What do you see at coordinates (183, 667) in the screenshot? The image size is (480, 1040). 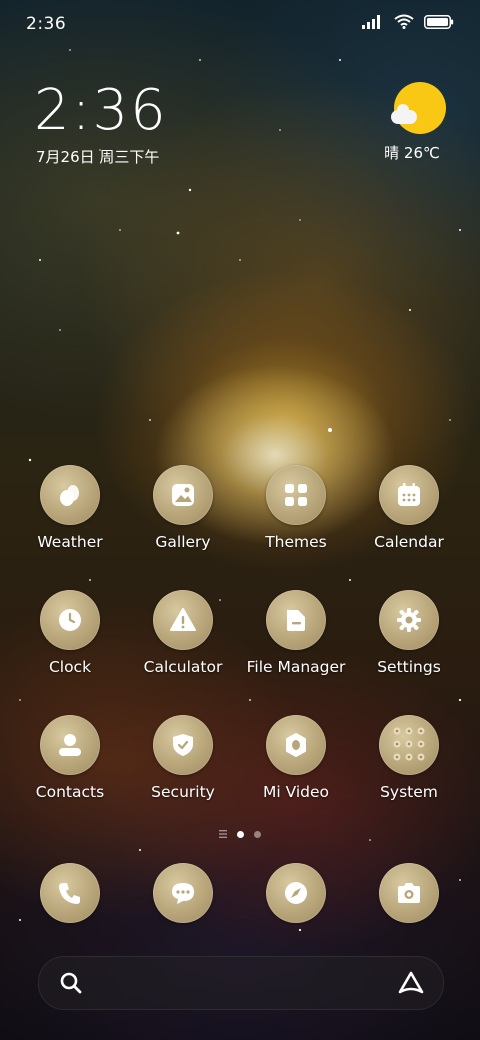 I see `app-label: Calculator` at bounding box center [183, 667].